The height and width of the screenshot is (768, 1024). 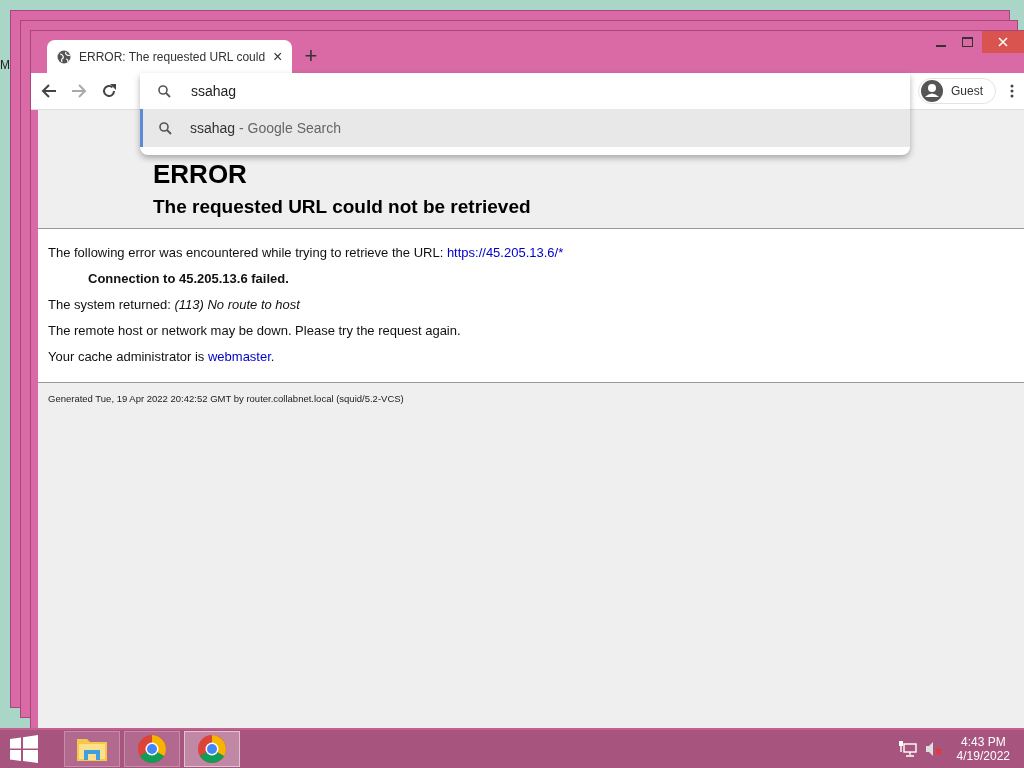 I want to click on clock-time: 4:43 PM, so click(x=983, y=742).